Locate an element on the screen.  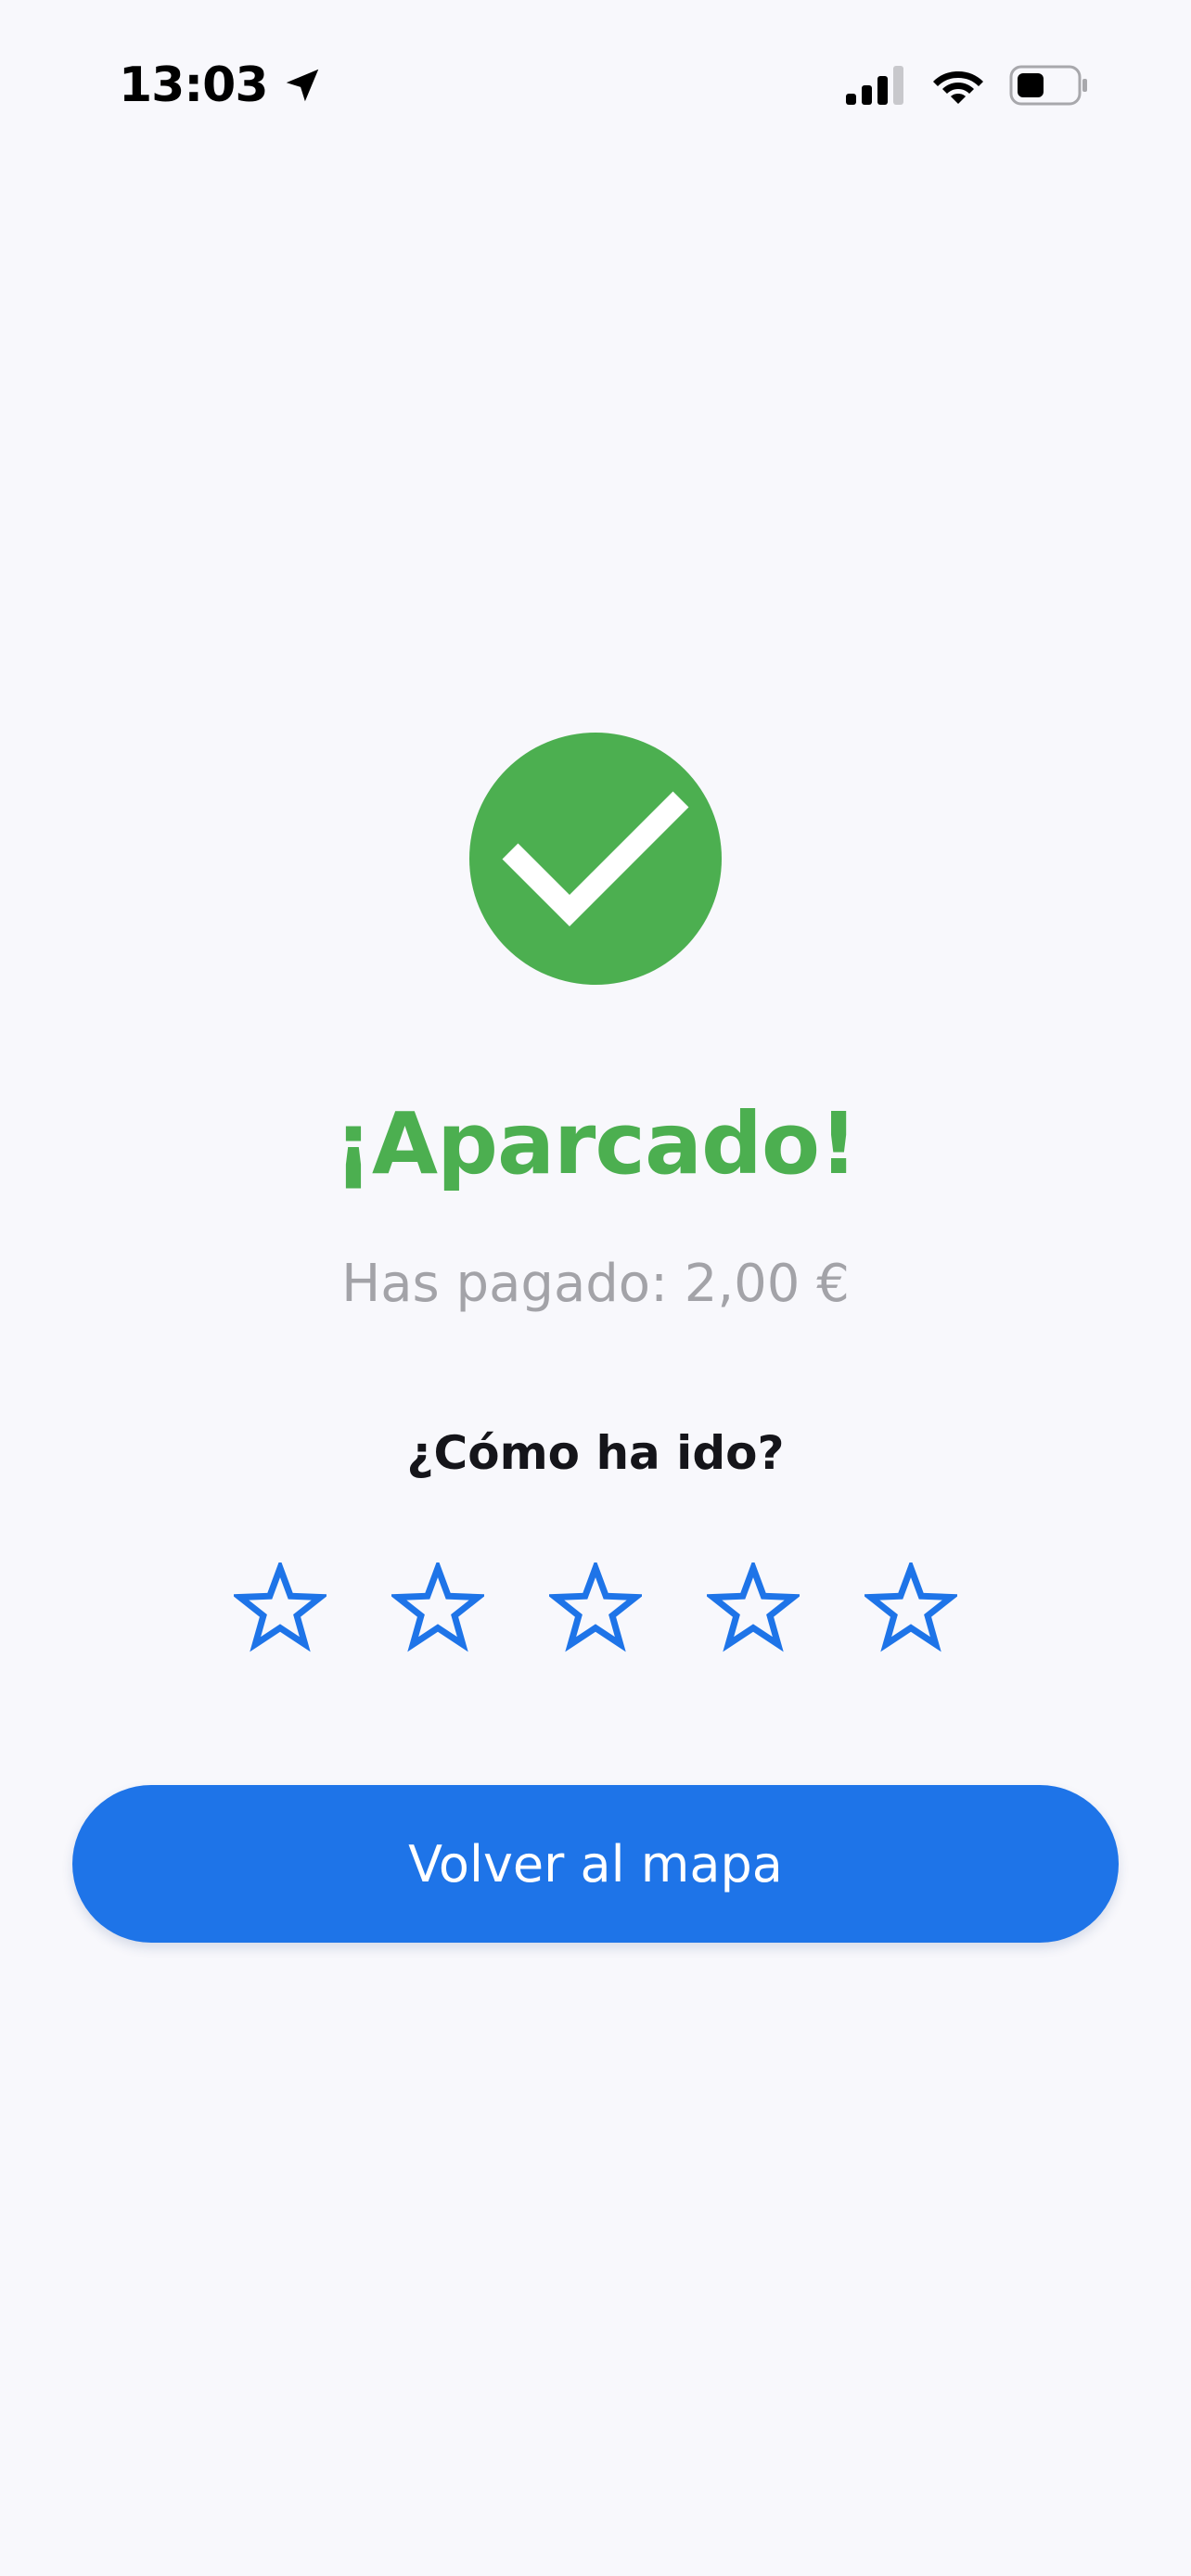
page-title: ¡Aparcado! is located at coordinates (595, 1143).